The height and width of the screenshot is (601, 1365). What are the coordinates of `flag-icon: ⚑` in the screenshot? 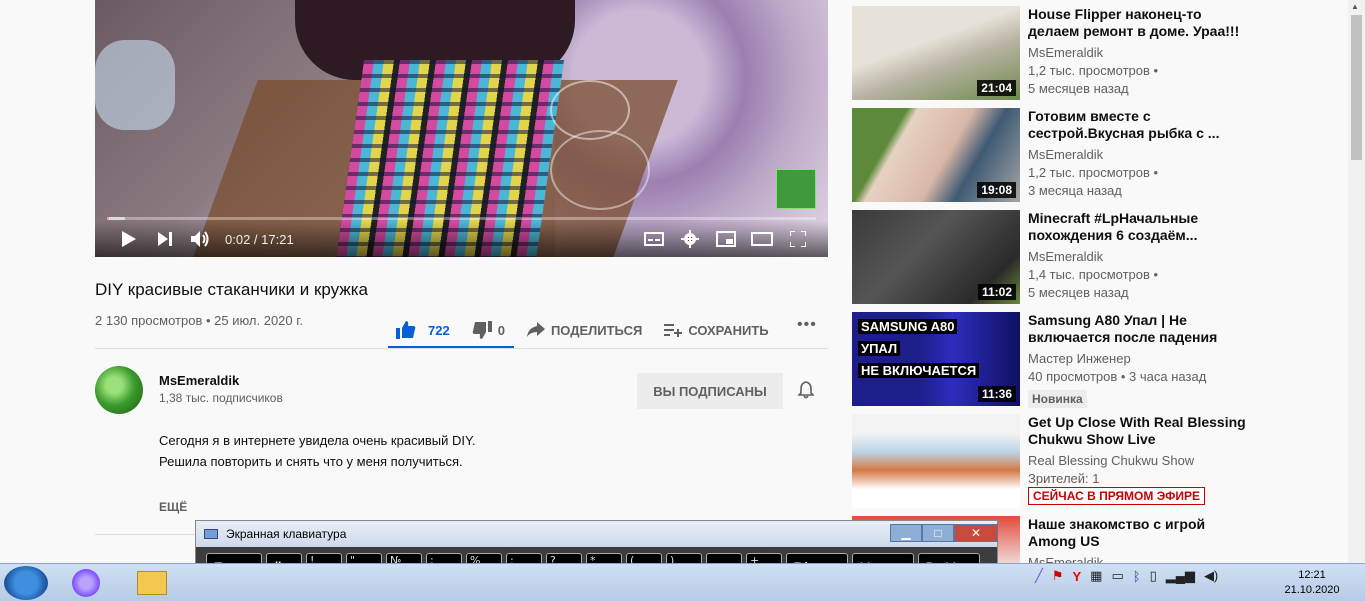 It's located at (1058, 576).